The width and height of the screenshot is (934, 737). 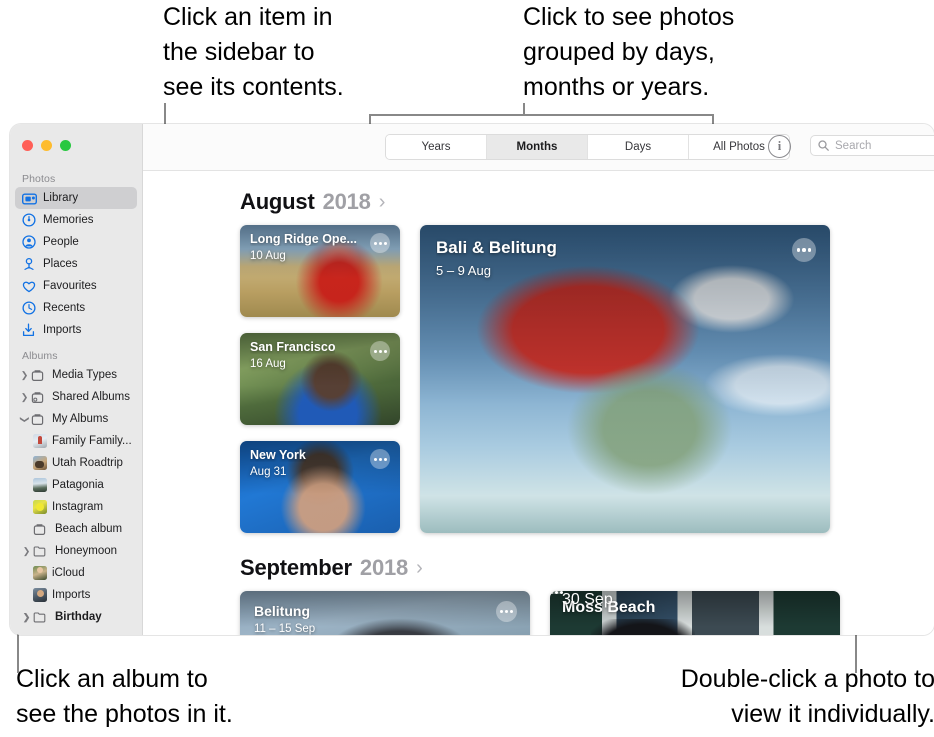 I want to click on card-date: 10 Aug, so click(x=268, y=256).